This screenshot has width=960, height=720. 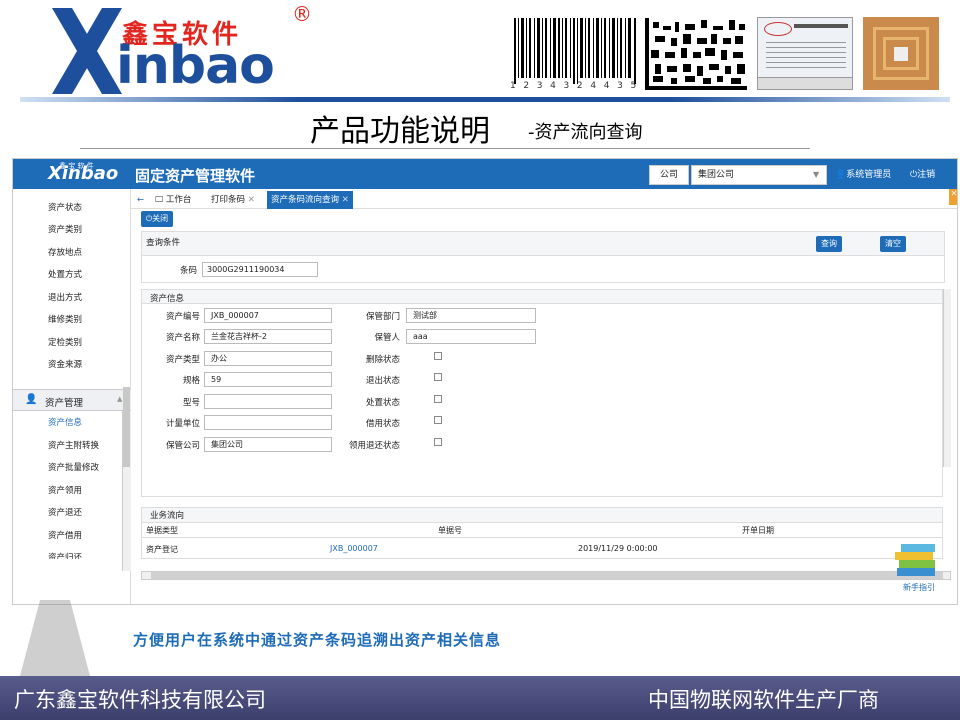 I want to click on field-custody-dept: 测试部, so click(x=471, y=315).